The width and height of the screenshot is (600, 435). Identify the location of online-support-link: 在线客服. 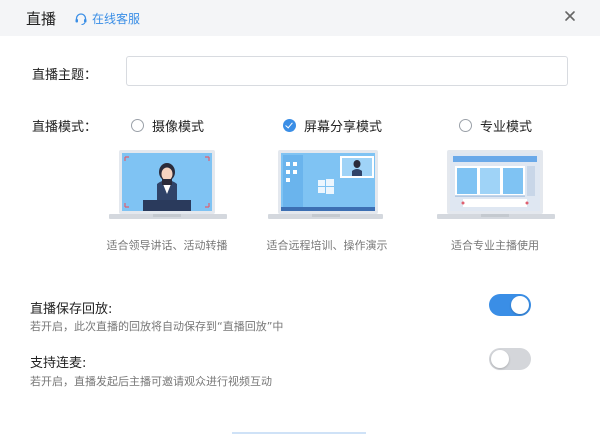
(107, 18).